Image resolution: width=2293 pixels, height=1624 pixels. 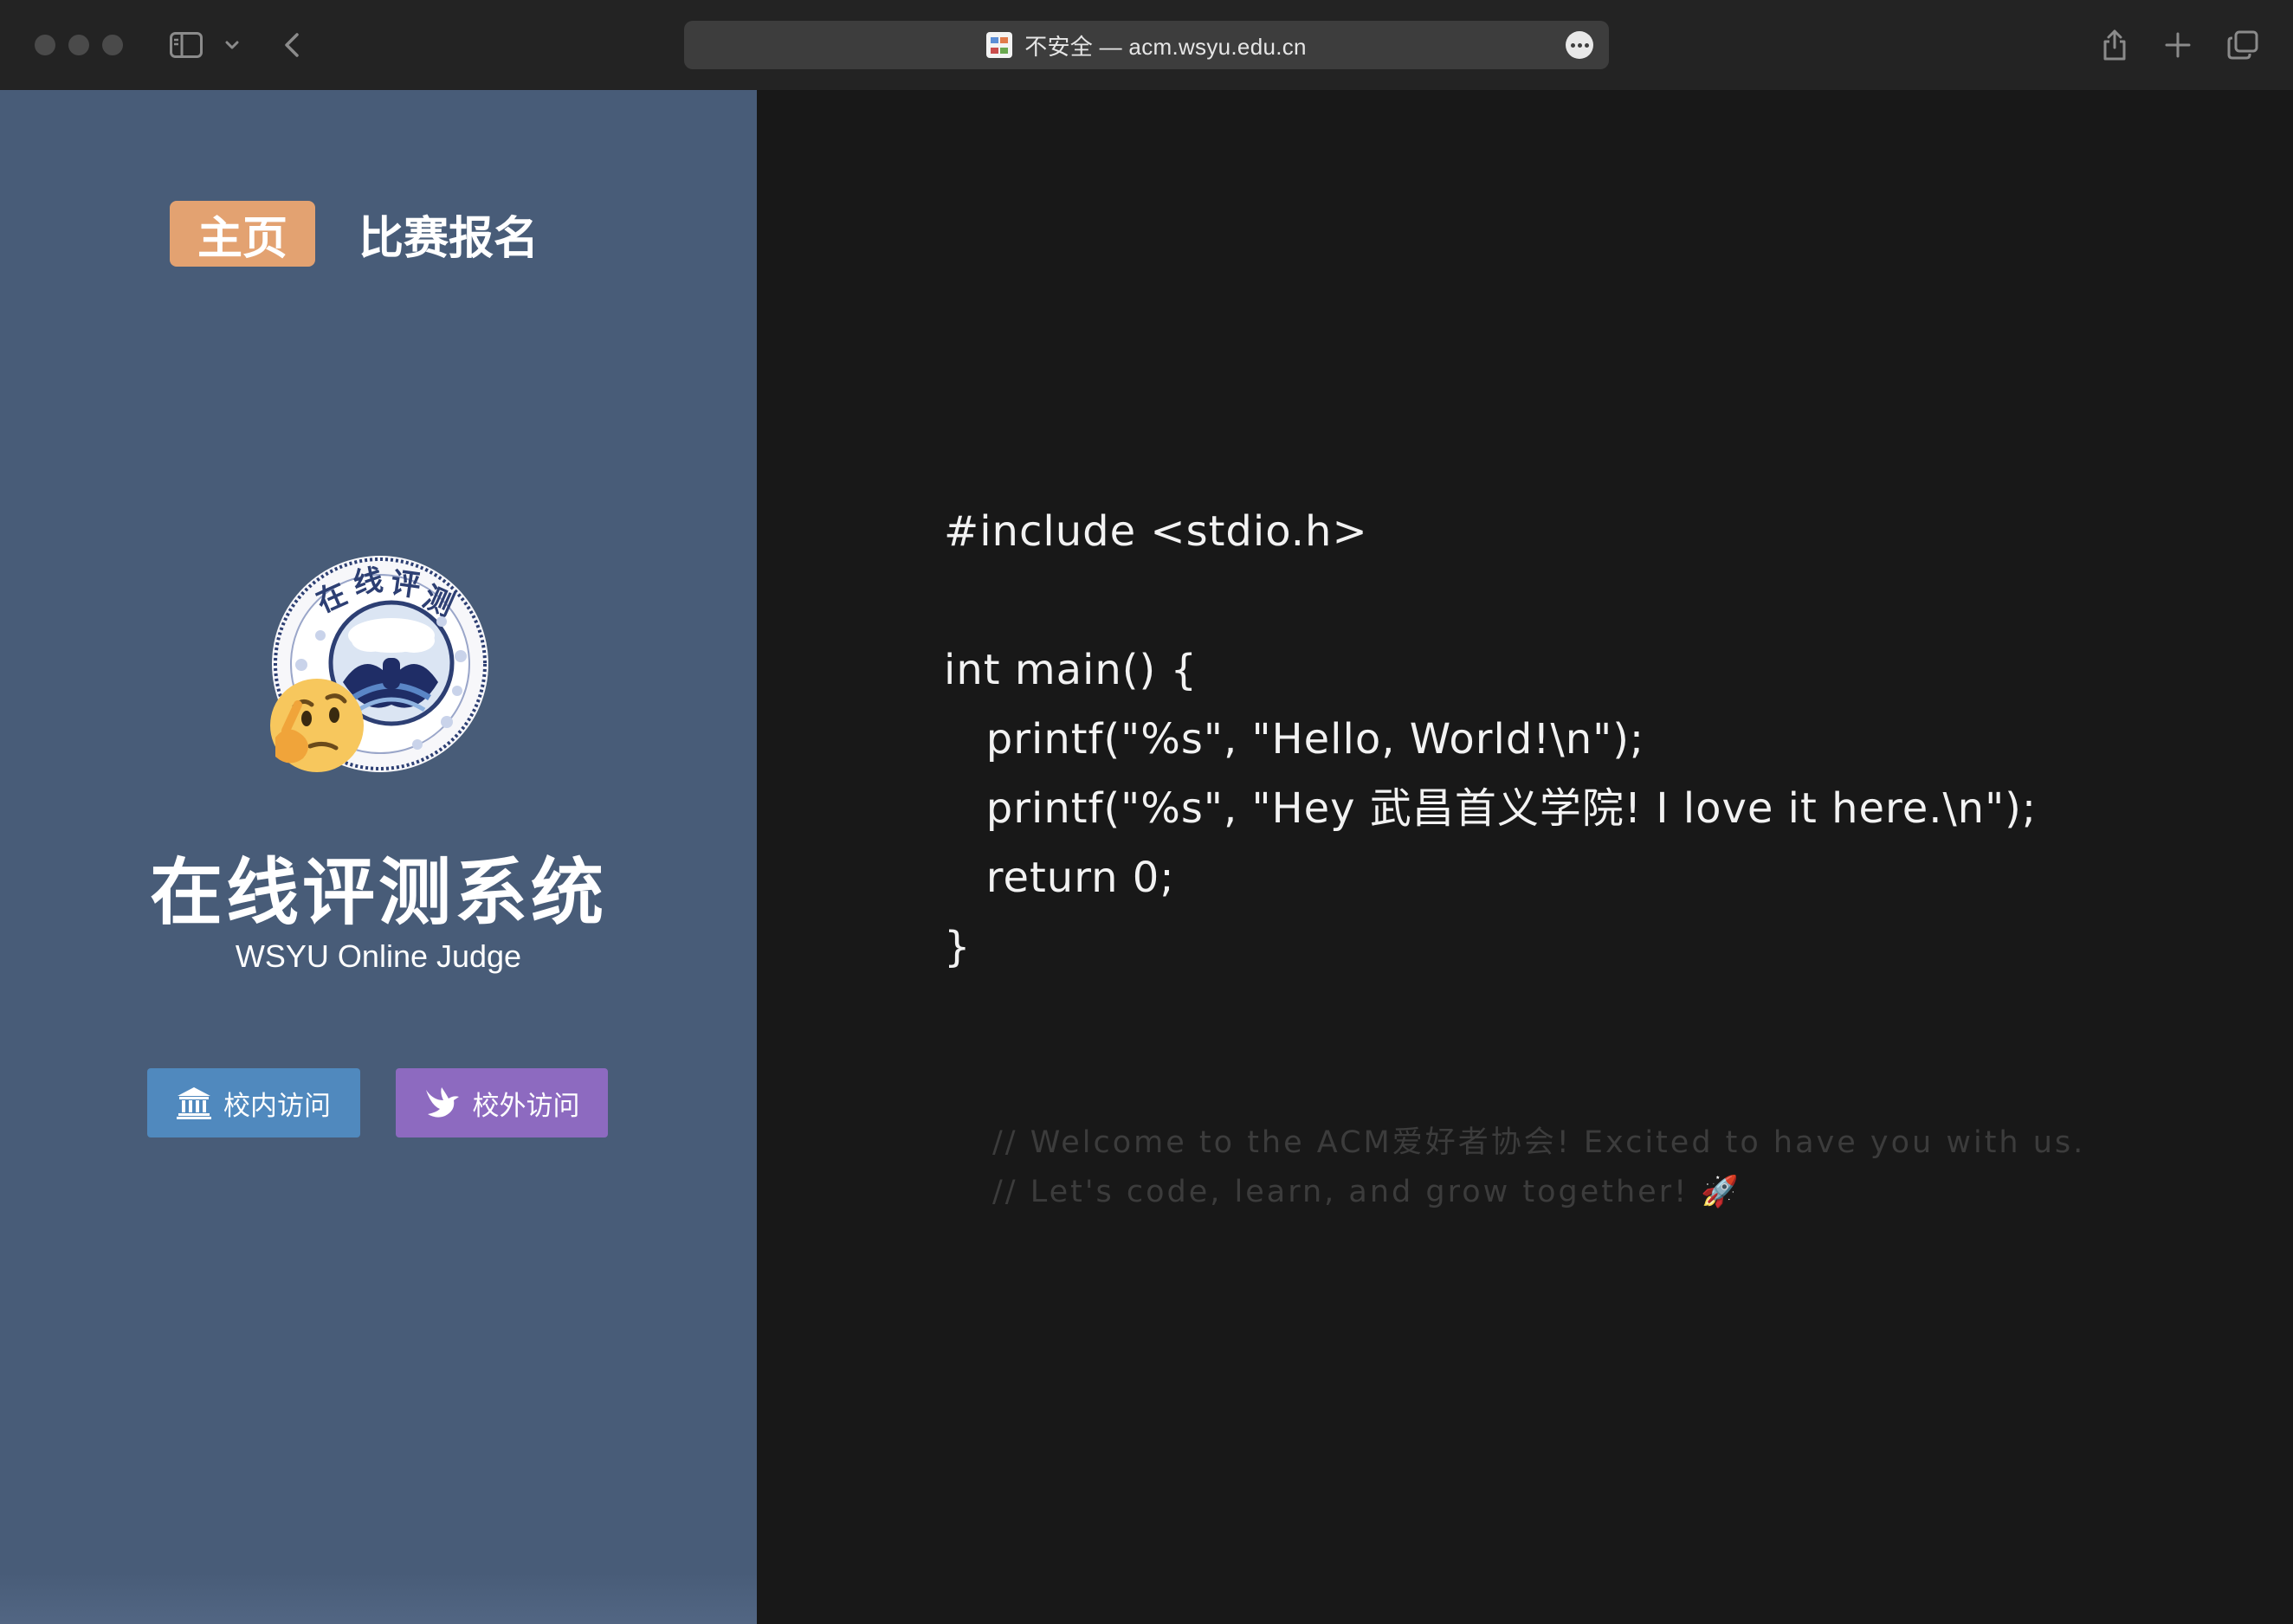 What do you see at coordinates (442, 1102) in the screenshot?
I see `bird-icon` at bounding box center [442, 1102].